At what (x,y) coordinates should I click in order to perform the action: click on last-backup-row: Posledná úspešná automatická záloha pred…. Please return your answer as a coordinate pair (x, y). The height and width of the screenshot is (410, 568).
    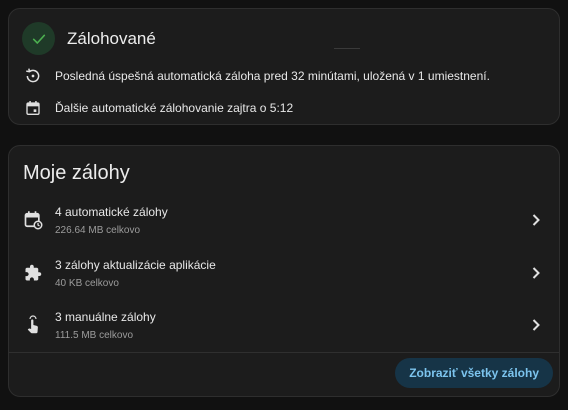
    Looking at the image, I should click on (256, 76).